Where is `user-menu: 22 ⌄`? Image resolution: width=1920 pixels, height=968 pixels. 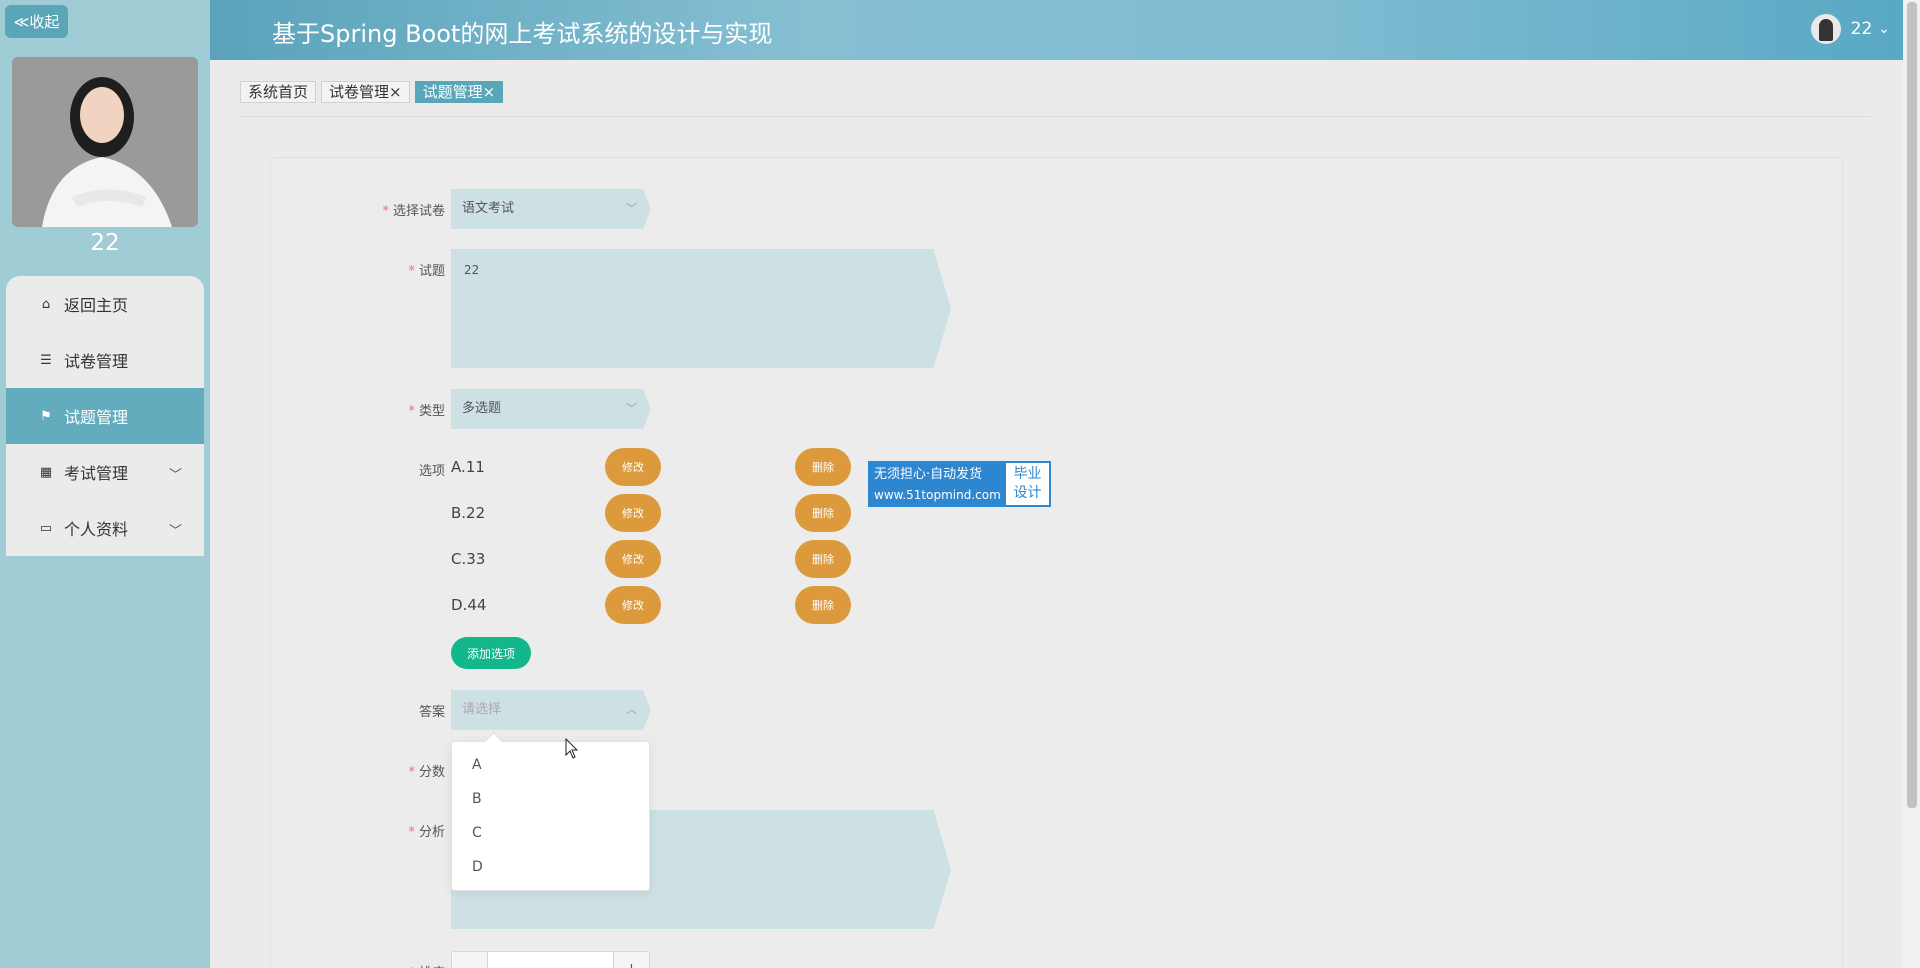
user-menu: 22 ⌄ is located at coordinates (1850, 29).